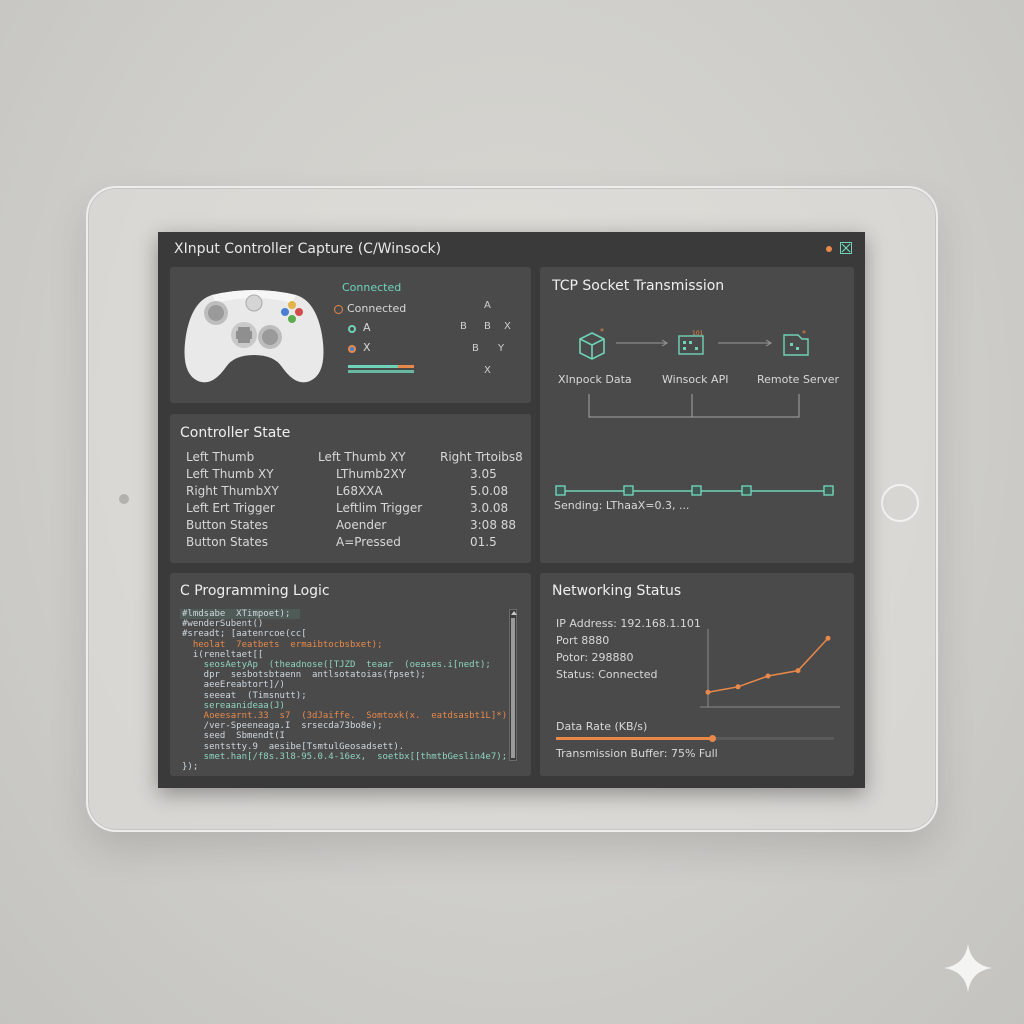 This screenshot has height=1024, width=1024. Describe the element at coordinates (232, 491) in the screenshot. I see `state-cell-r2-c0: Right ThumbXY` at that location.